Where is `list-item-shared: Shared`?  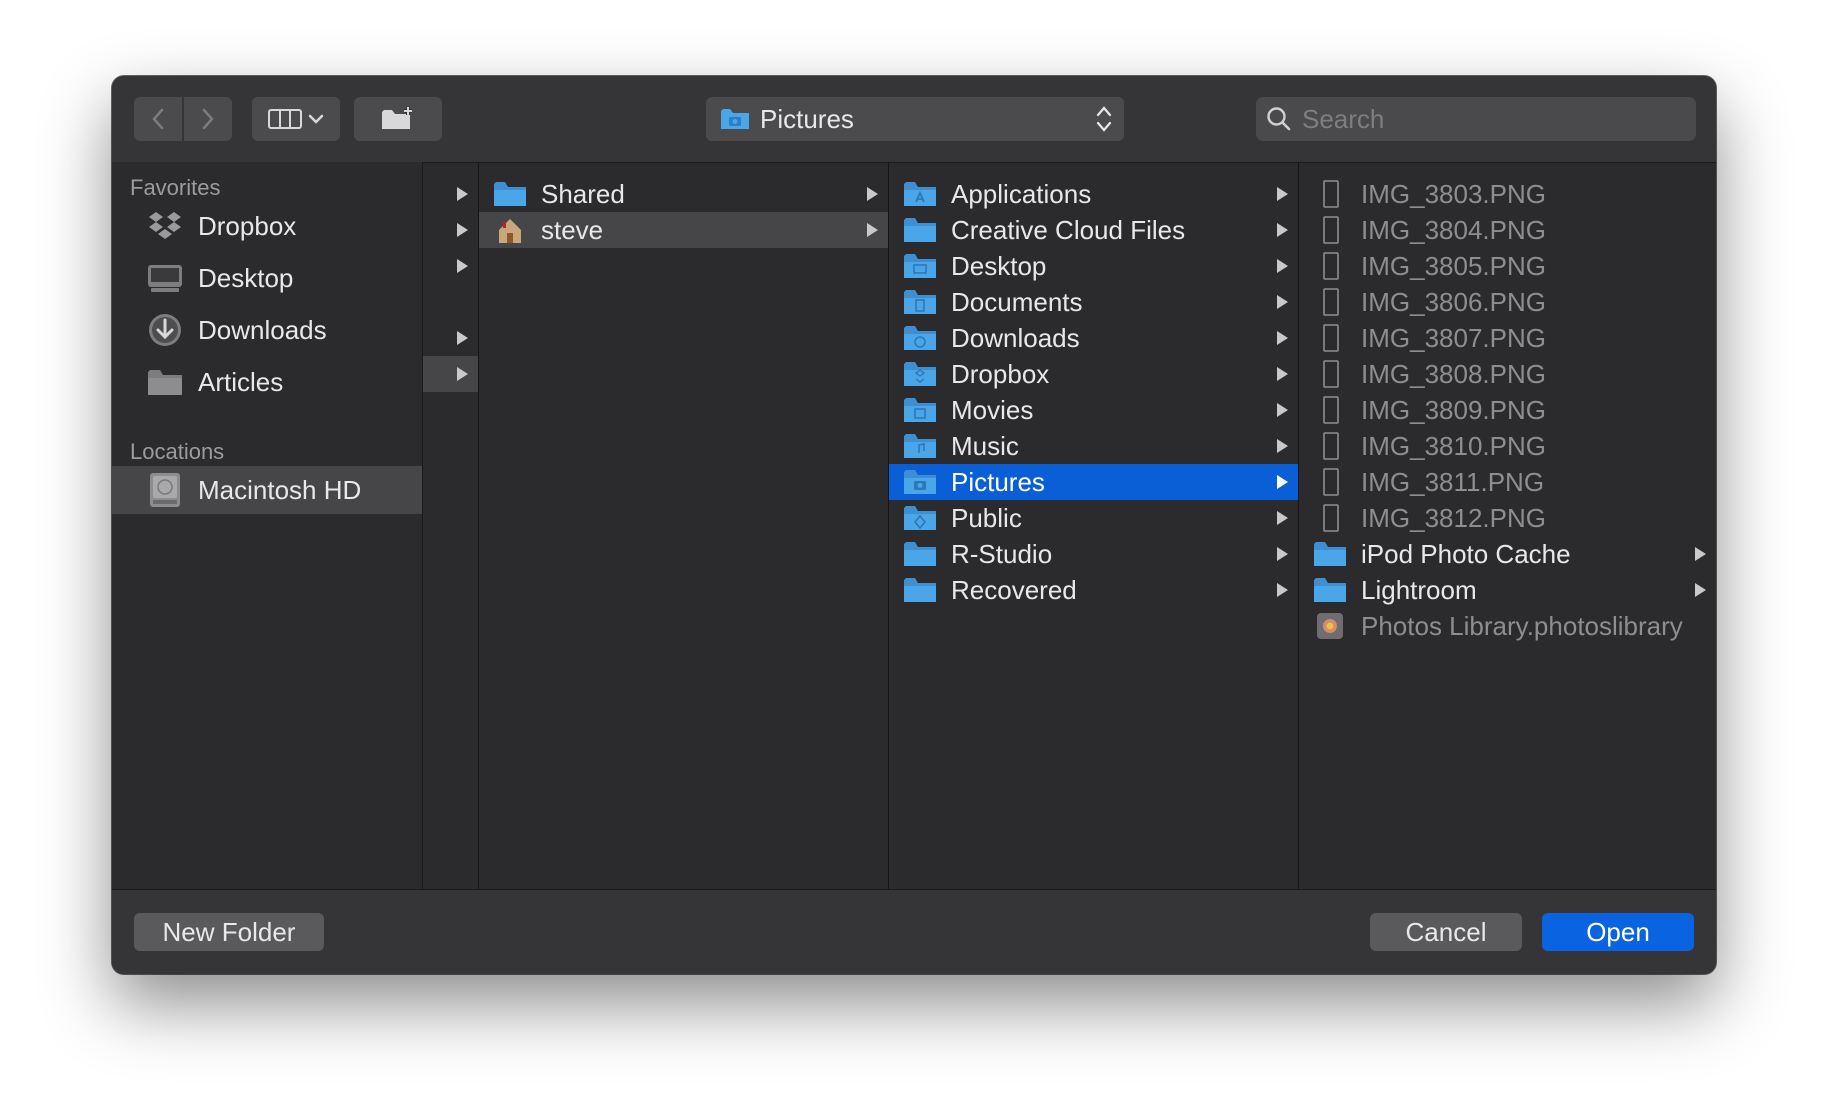
list-item-shared: Shared is located at coordinates (683, 194).